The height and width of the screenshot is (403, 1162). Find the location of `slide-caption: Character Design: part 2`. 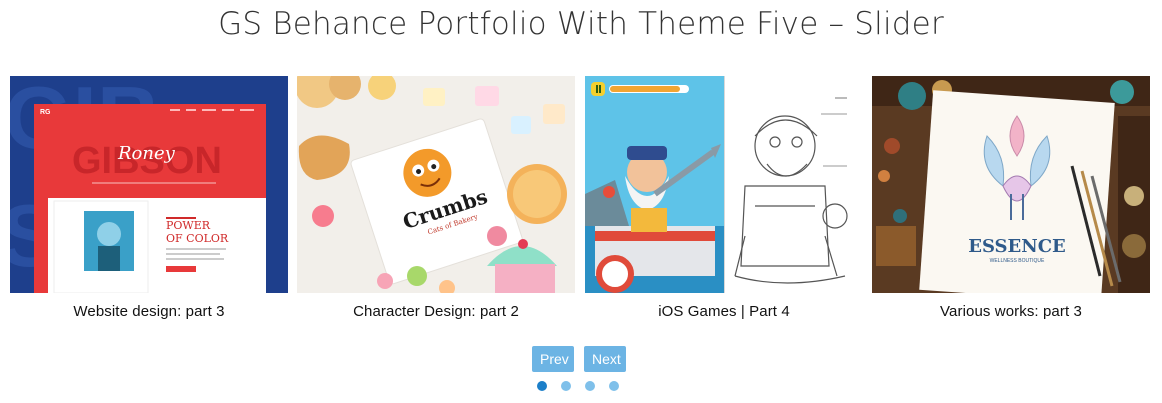

slide-caption: Character Design: part 2 is located at coordinates (436, 311).